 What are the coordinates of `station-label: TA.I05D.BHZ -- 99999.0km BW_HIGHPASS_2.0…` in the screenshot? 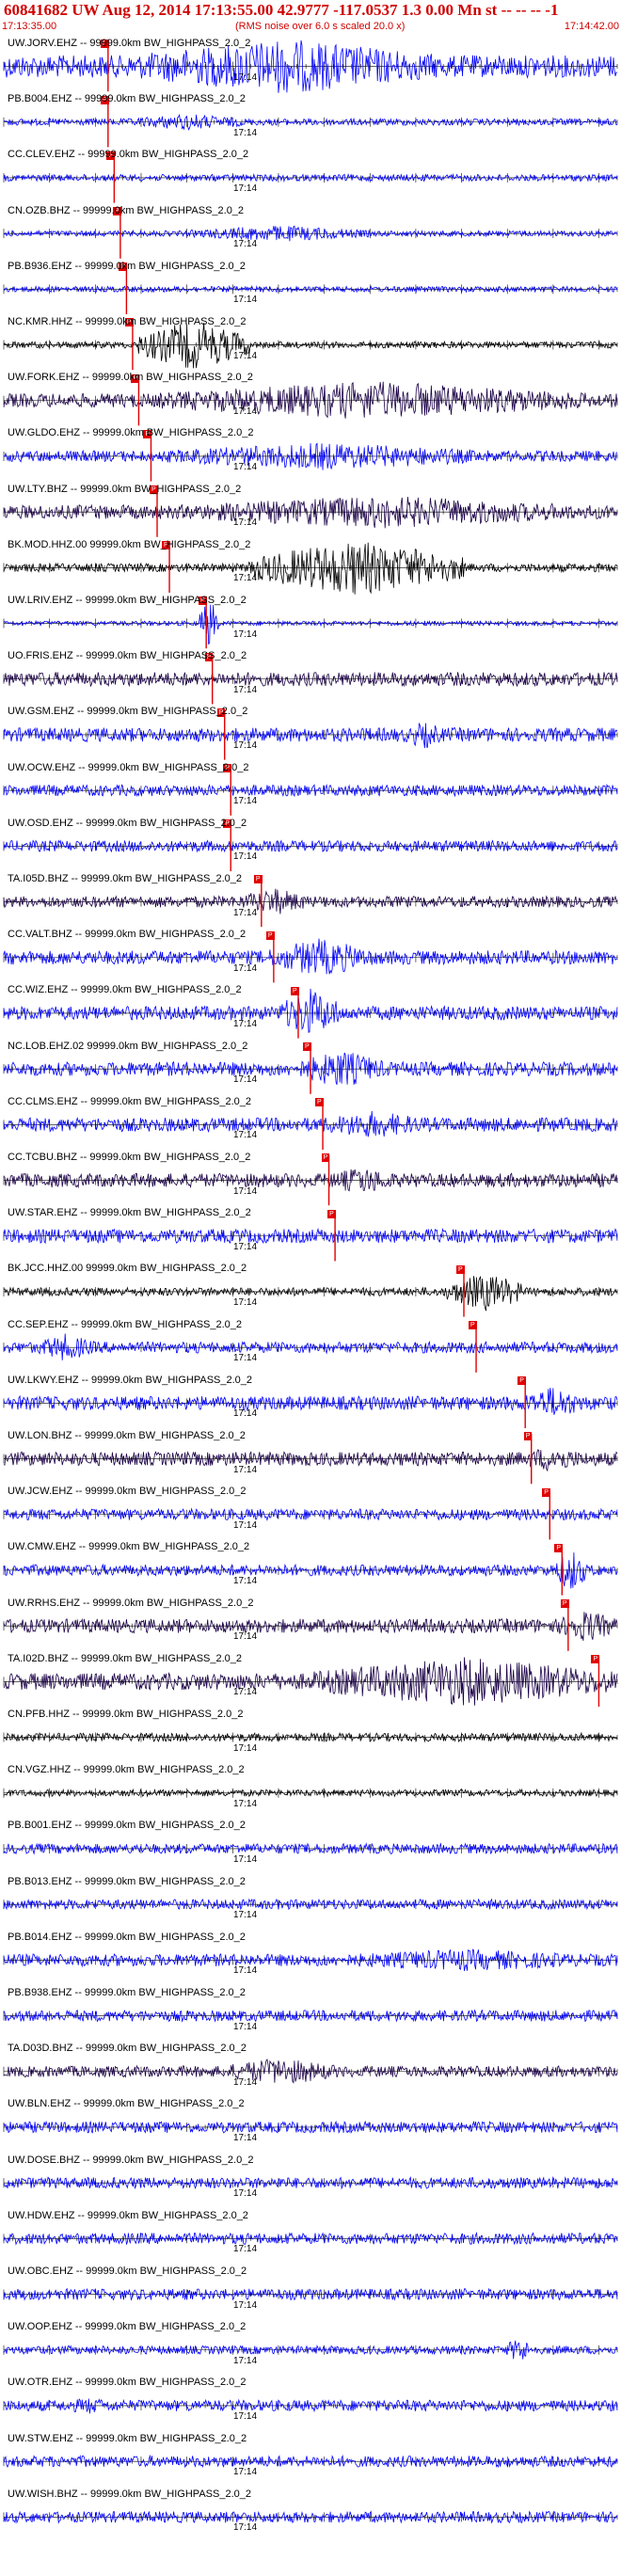 It's located at (125, 878).